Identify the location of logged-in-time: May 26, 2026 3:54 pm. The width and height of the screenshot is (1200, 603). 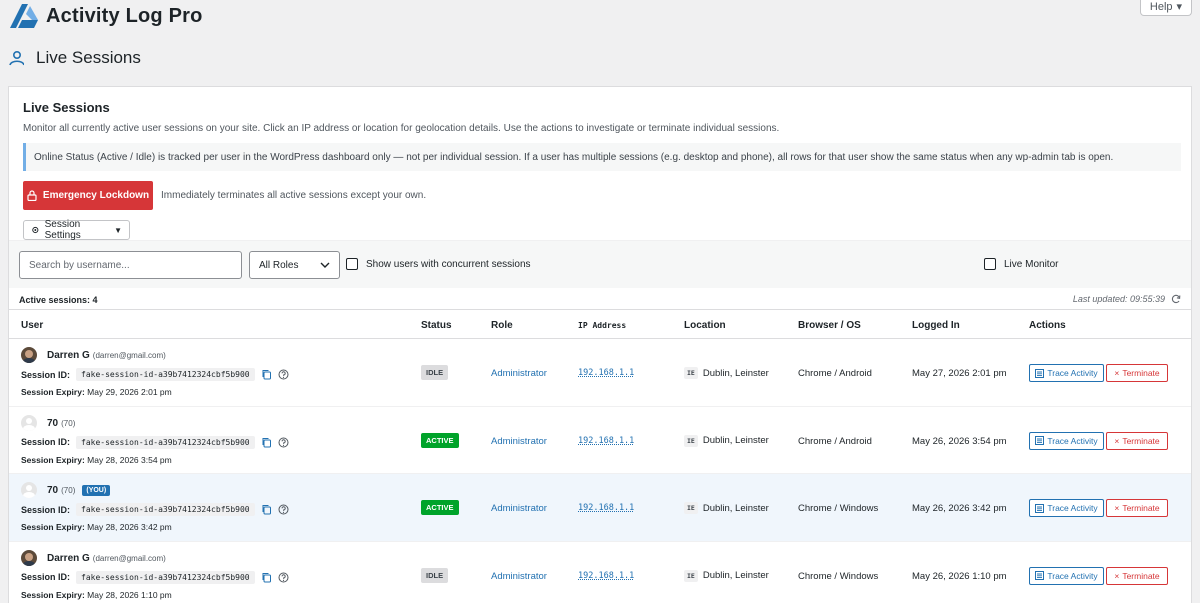
(959, 441).